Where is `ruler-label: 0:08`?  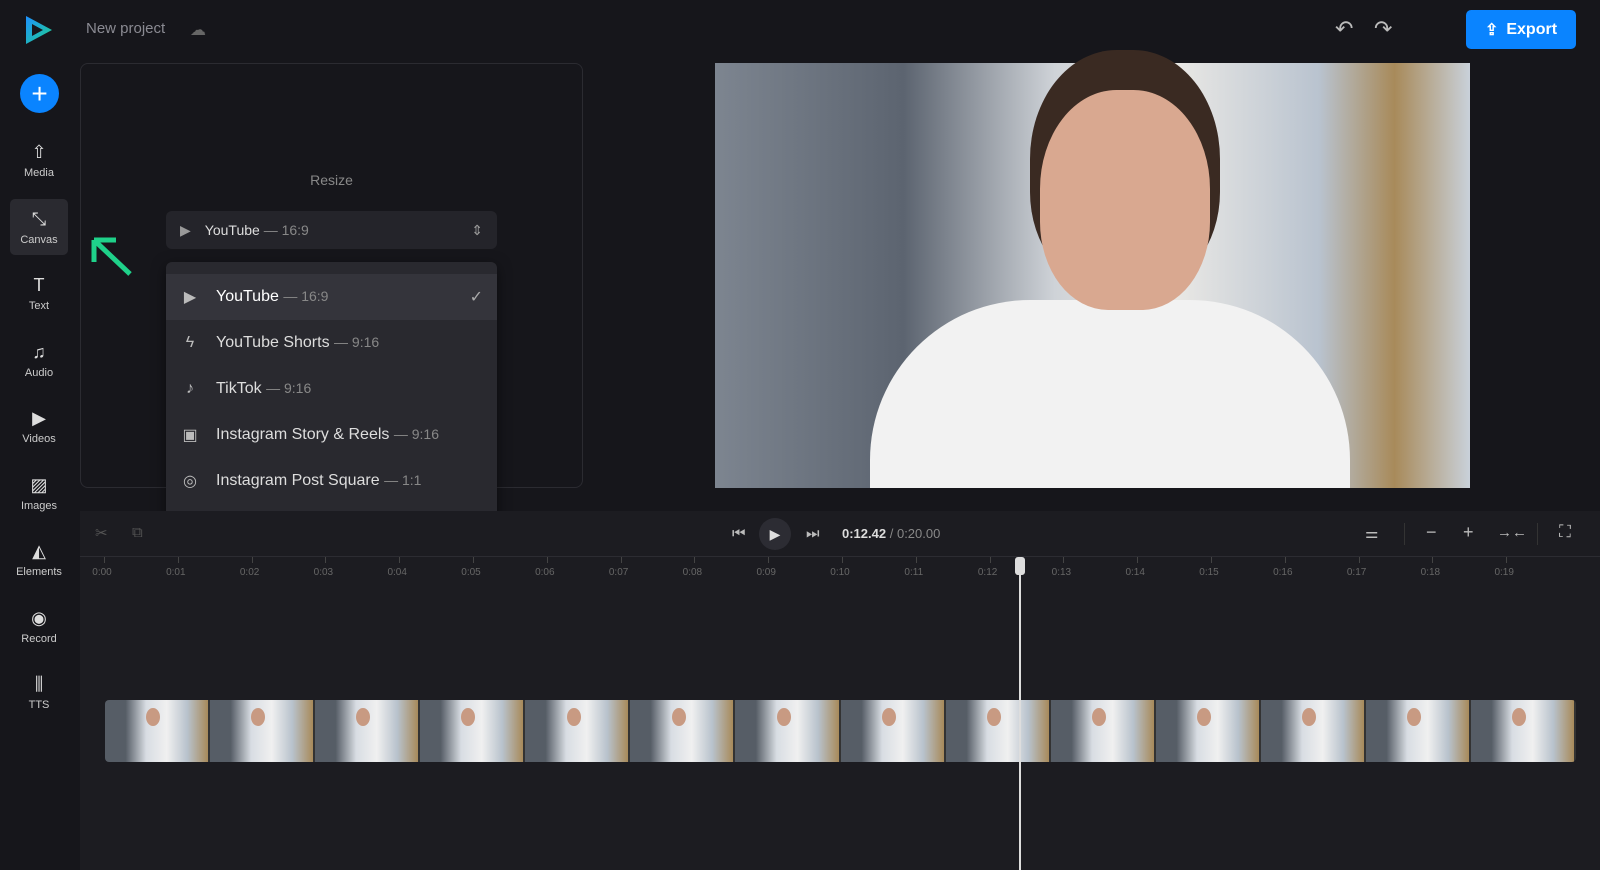 ruler-label: 0:08 is located at coordinates (692, 572).